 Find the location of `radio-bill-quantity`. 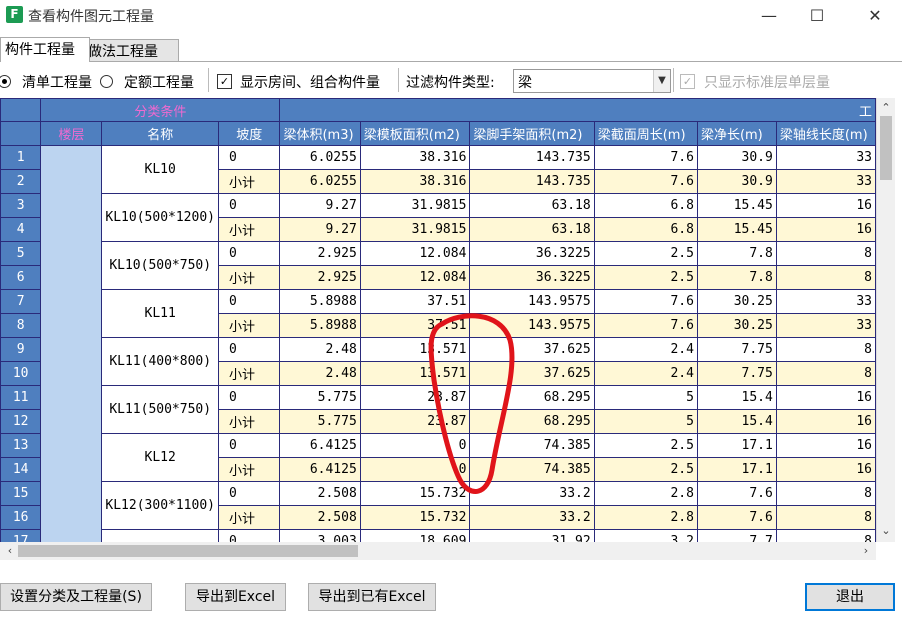

radio-bill-quantity is located at coordinates (5, 81).